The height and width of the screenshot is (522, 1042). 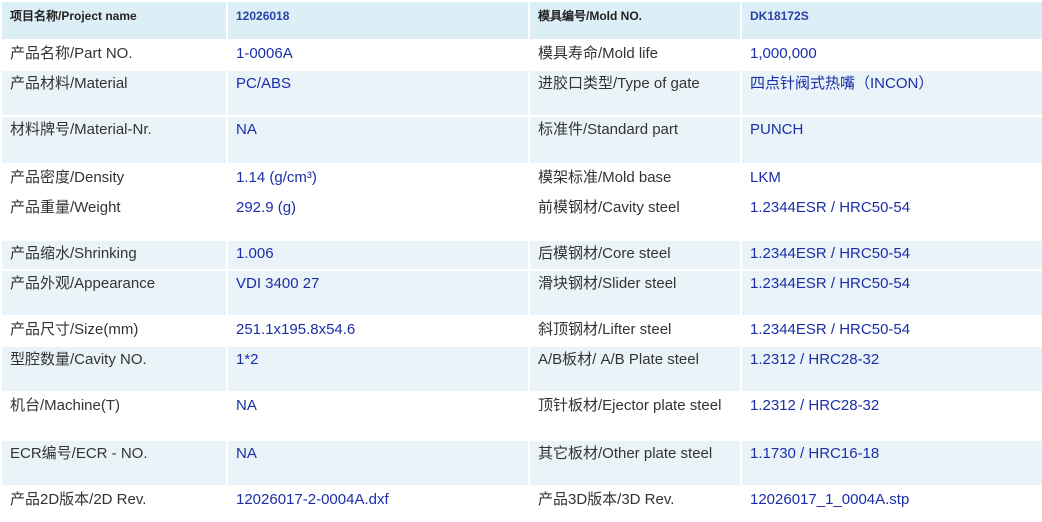 I want to click on part-no-value: 1-0006A, so click(x=378, y=55).